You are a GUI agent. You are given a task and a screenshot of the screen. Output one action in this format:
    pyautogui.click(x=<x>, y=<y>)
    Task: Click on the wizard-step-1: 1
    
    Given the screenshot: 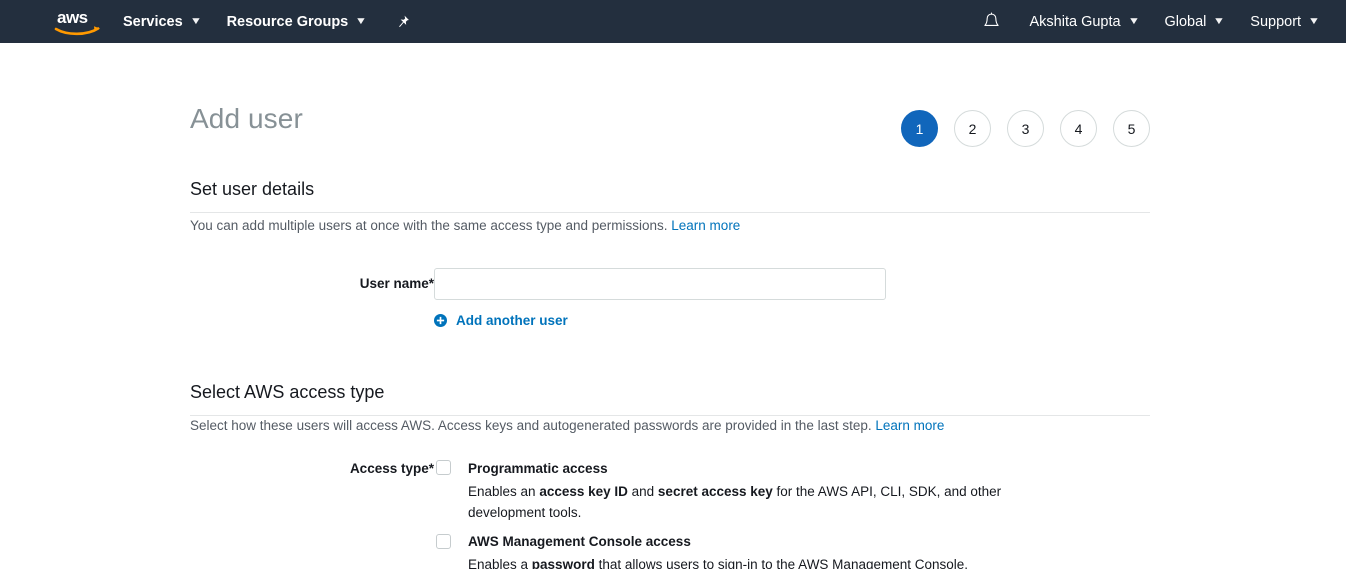 What is the action you would take?
    pyautogui.click(x=919, y=128)
    